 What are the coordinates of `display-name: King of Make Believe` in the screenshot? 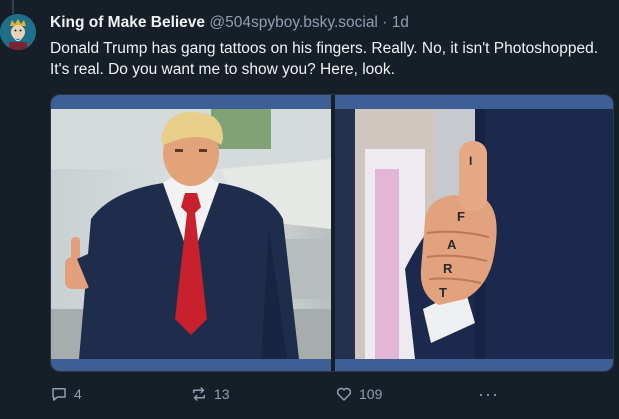 It's located at (127, 22).